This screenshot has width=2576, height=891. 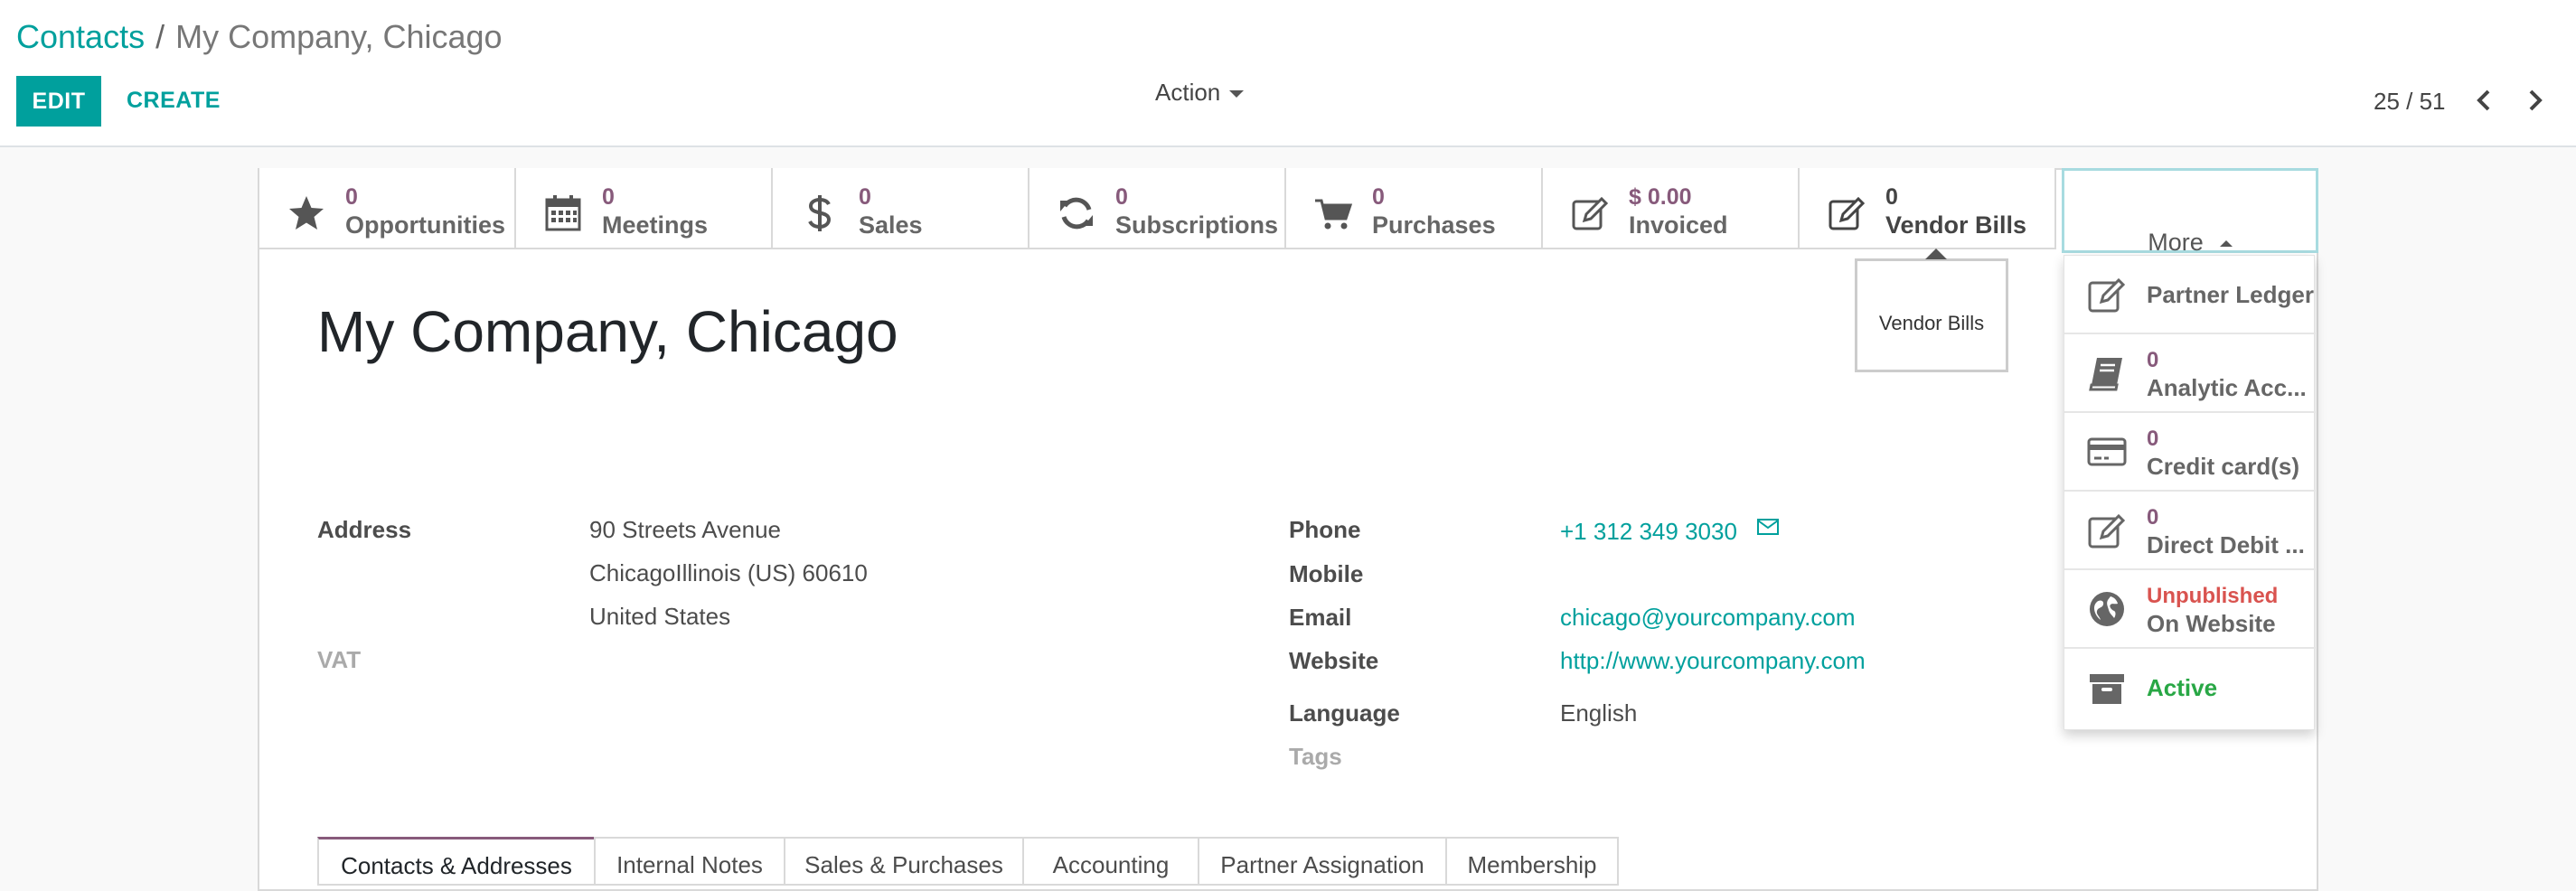 What do you see at coordinates (660, 617) in the screenshot?
I see `address-country: United States` at bounding box center [660, 617].